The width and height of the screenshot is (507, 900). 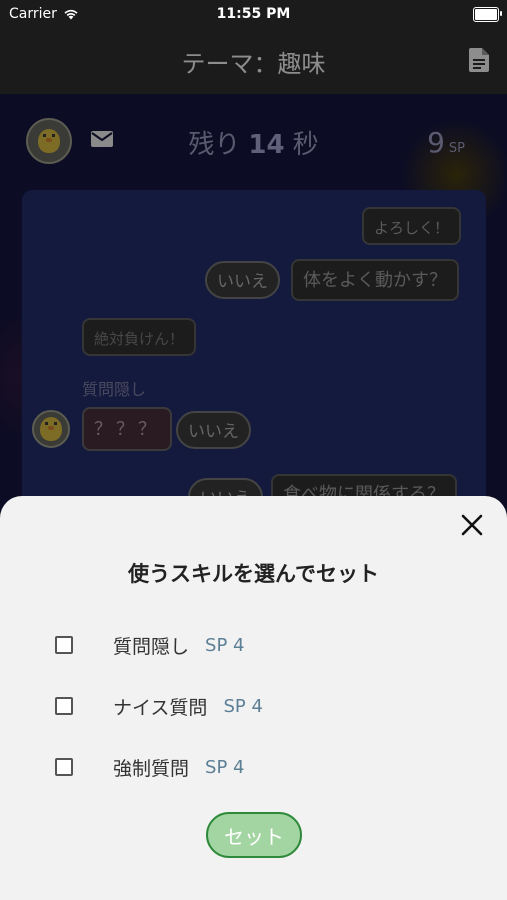 I want to click on page-title: テーマ：趣味, so click(x=253, y=64).